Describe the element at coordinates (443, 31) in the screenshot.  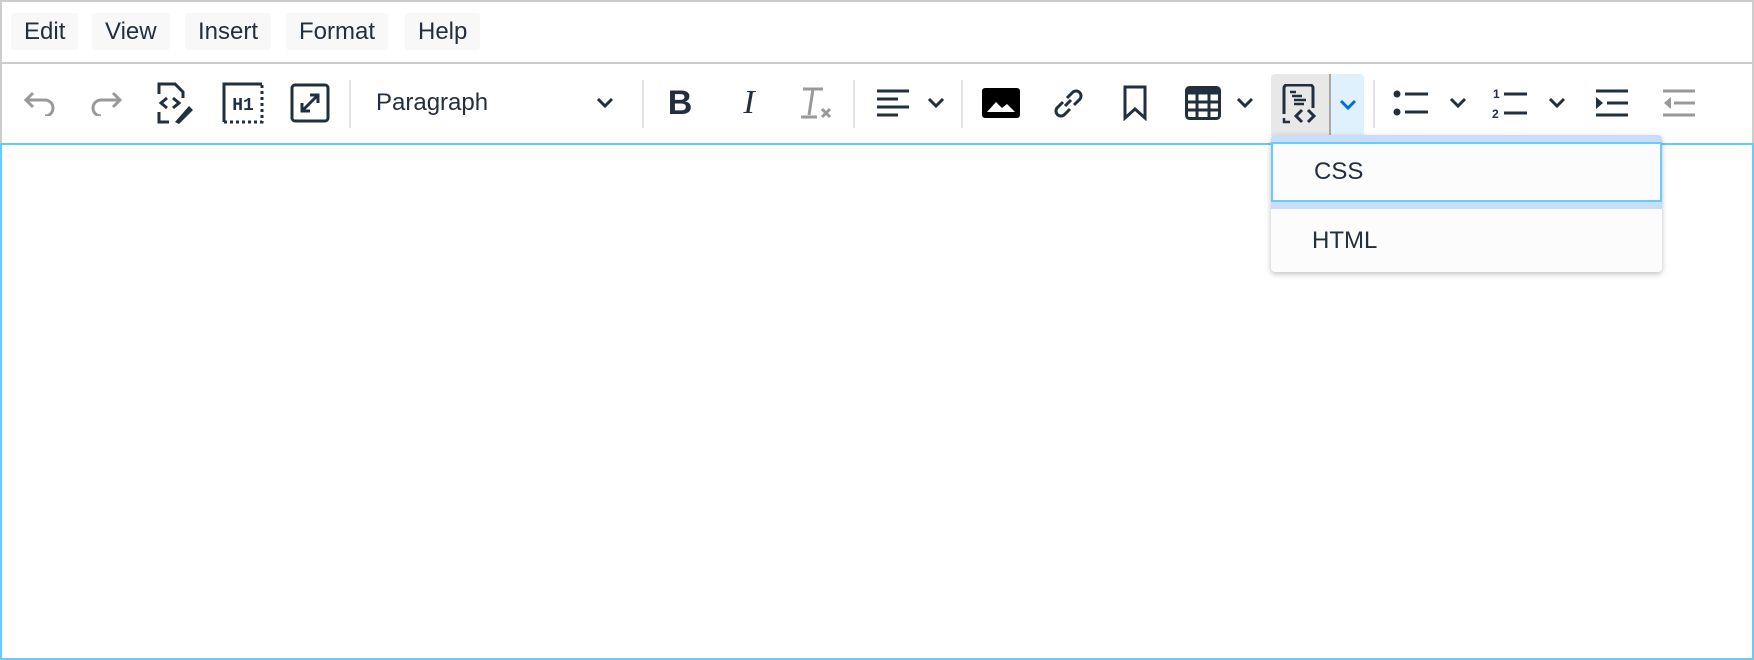
I see `menu-help: Help` at that location.